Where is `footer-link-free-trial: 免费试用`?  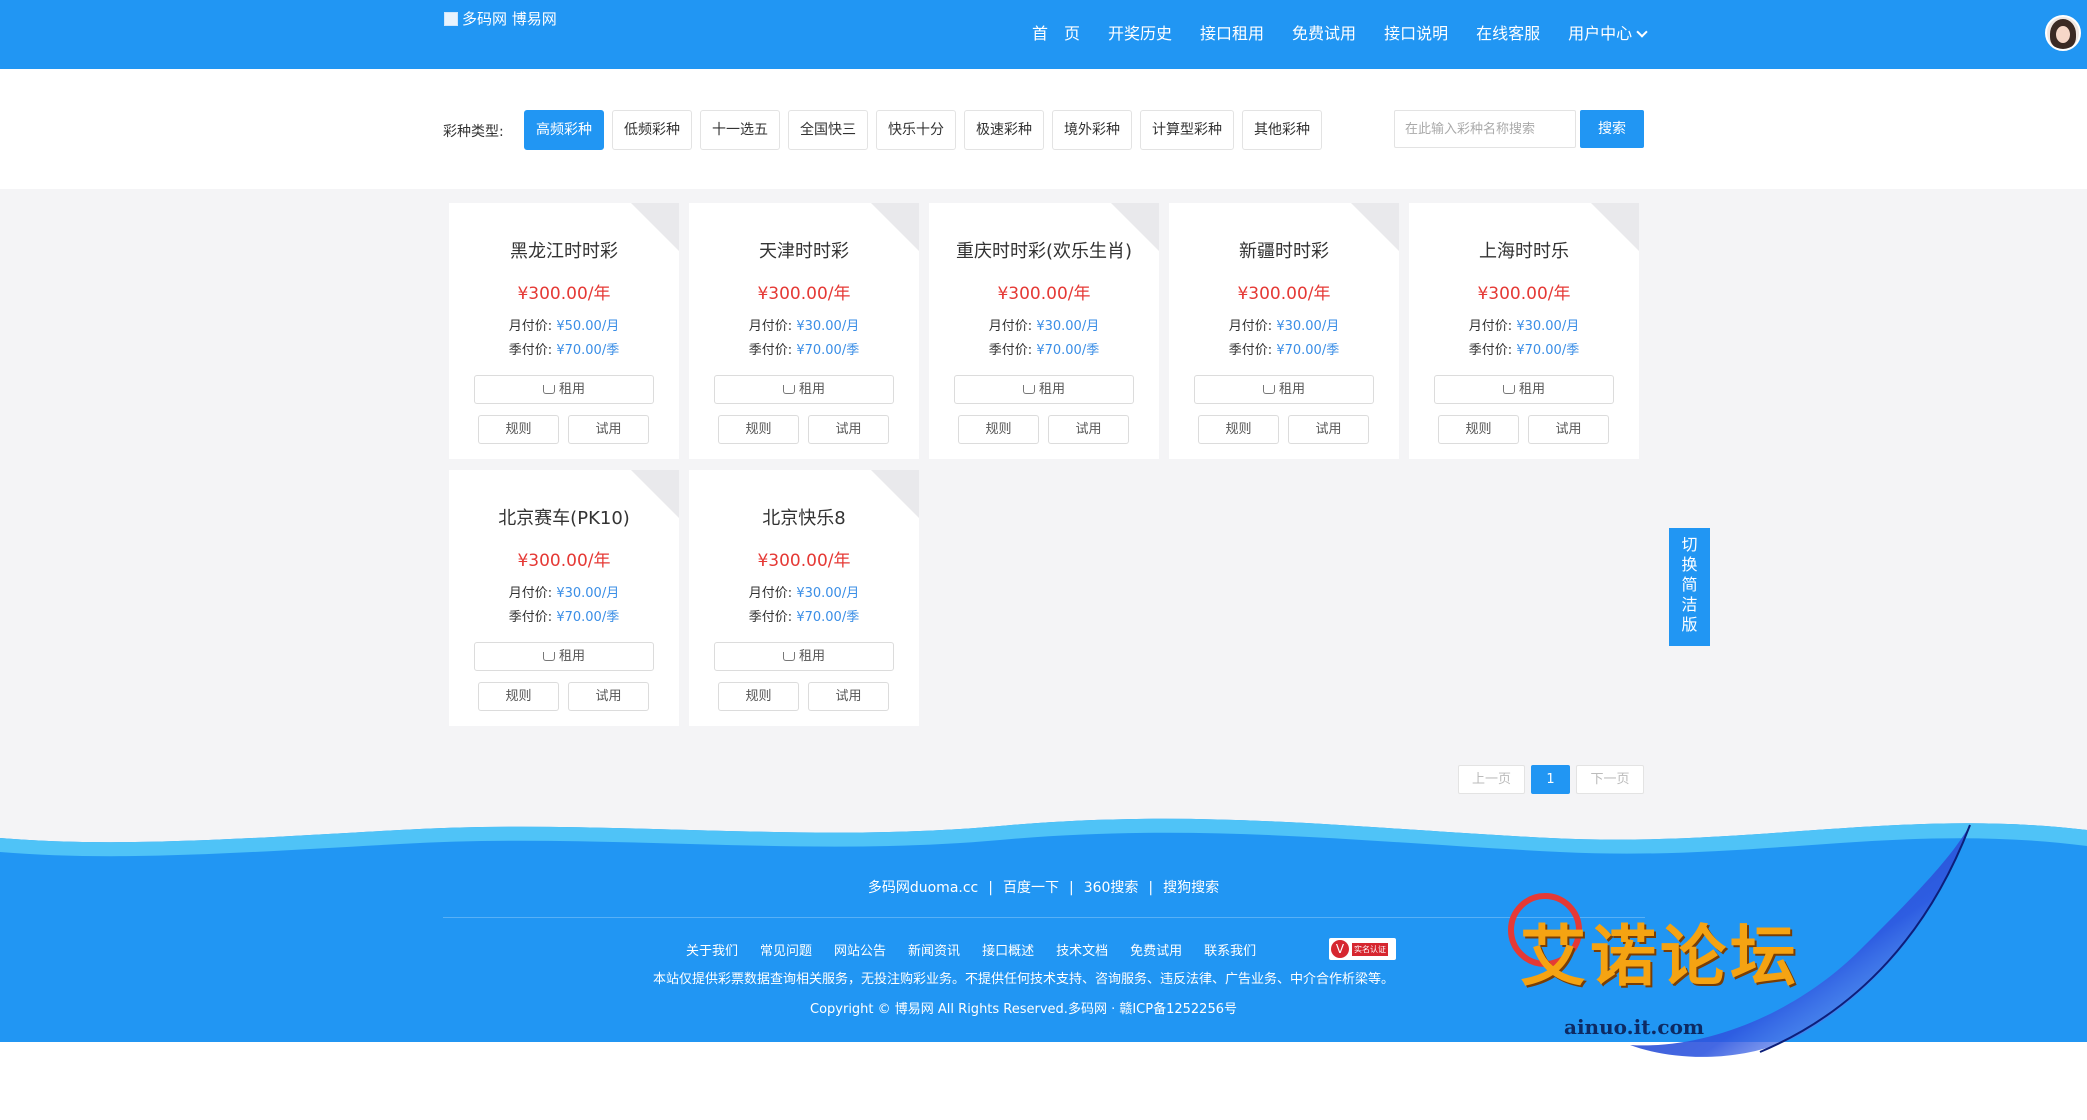 footer-link-free-trial: 免费试用 is located at coordinates (1156, 949).